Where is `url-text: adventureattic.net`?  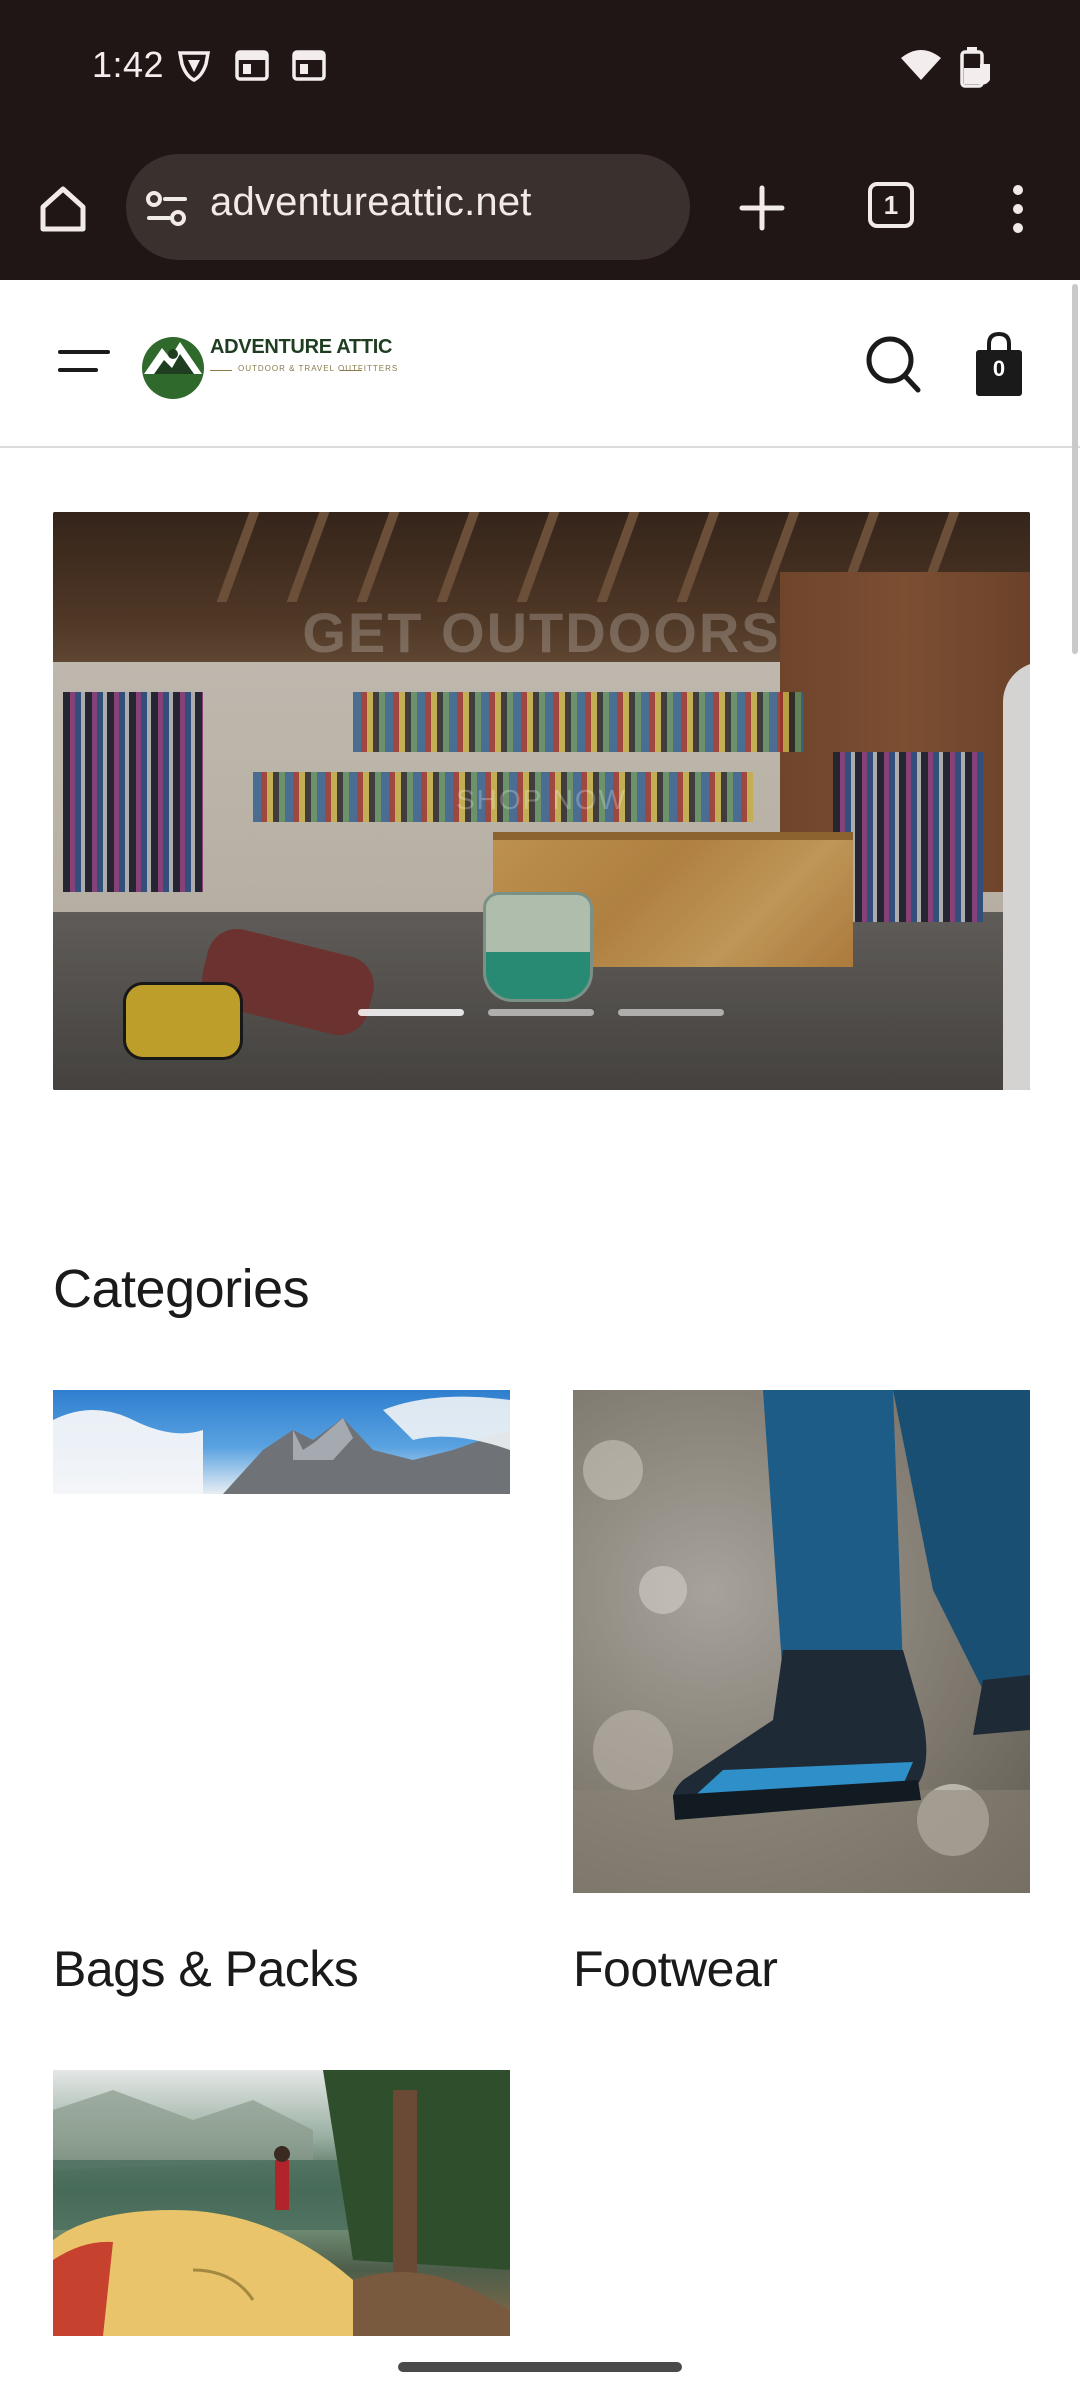
url-text: adventureattic.net is located at coordinates (371, 202).